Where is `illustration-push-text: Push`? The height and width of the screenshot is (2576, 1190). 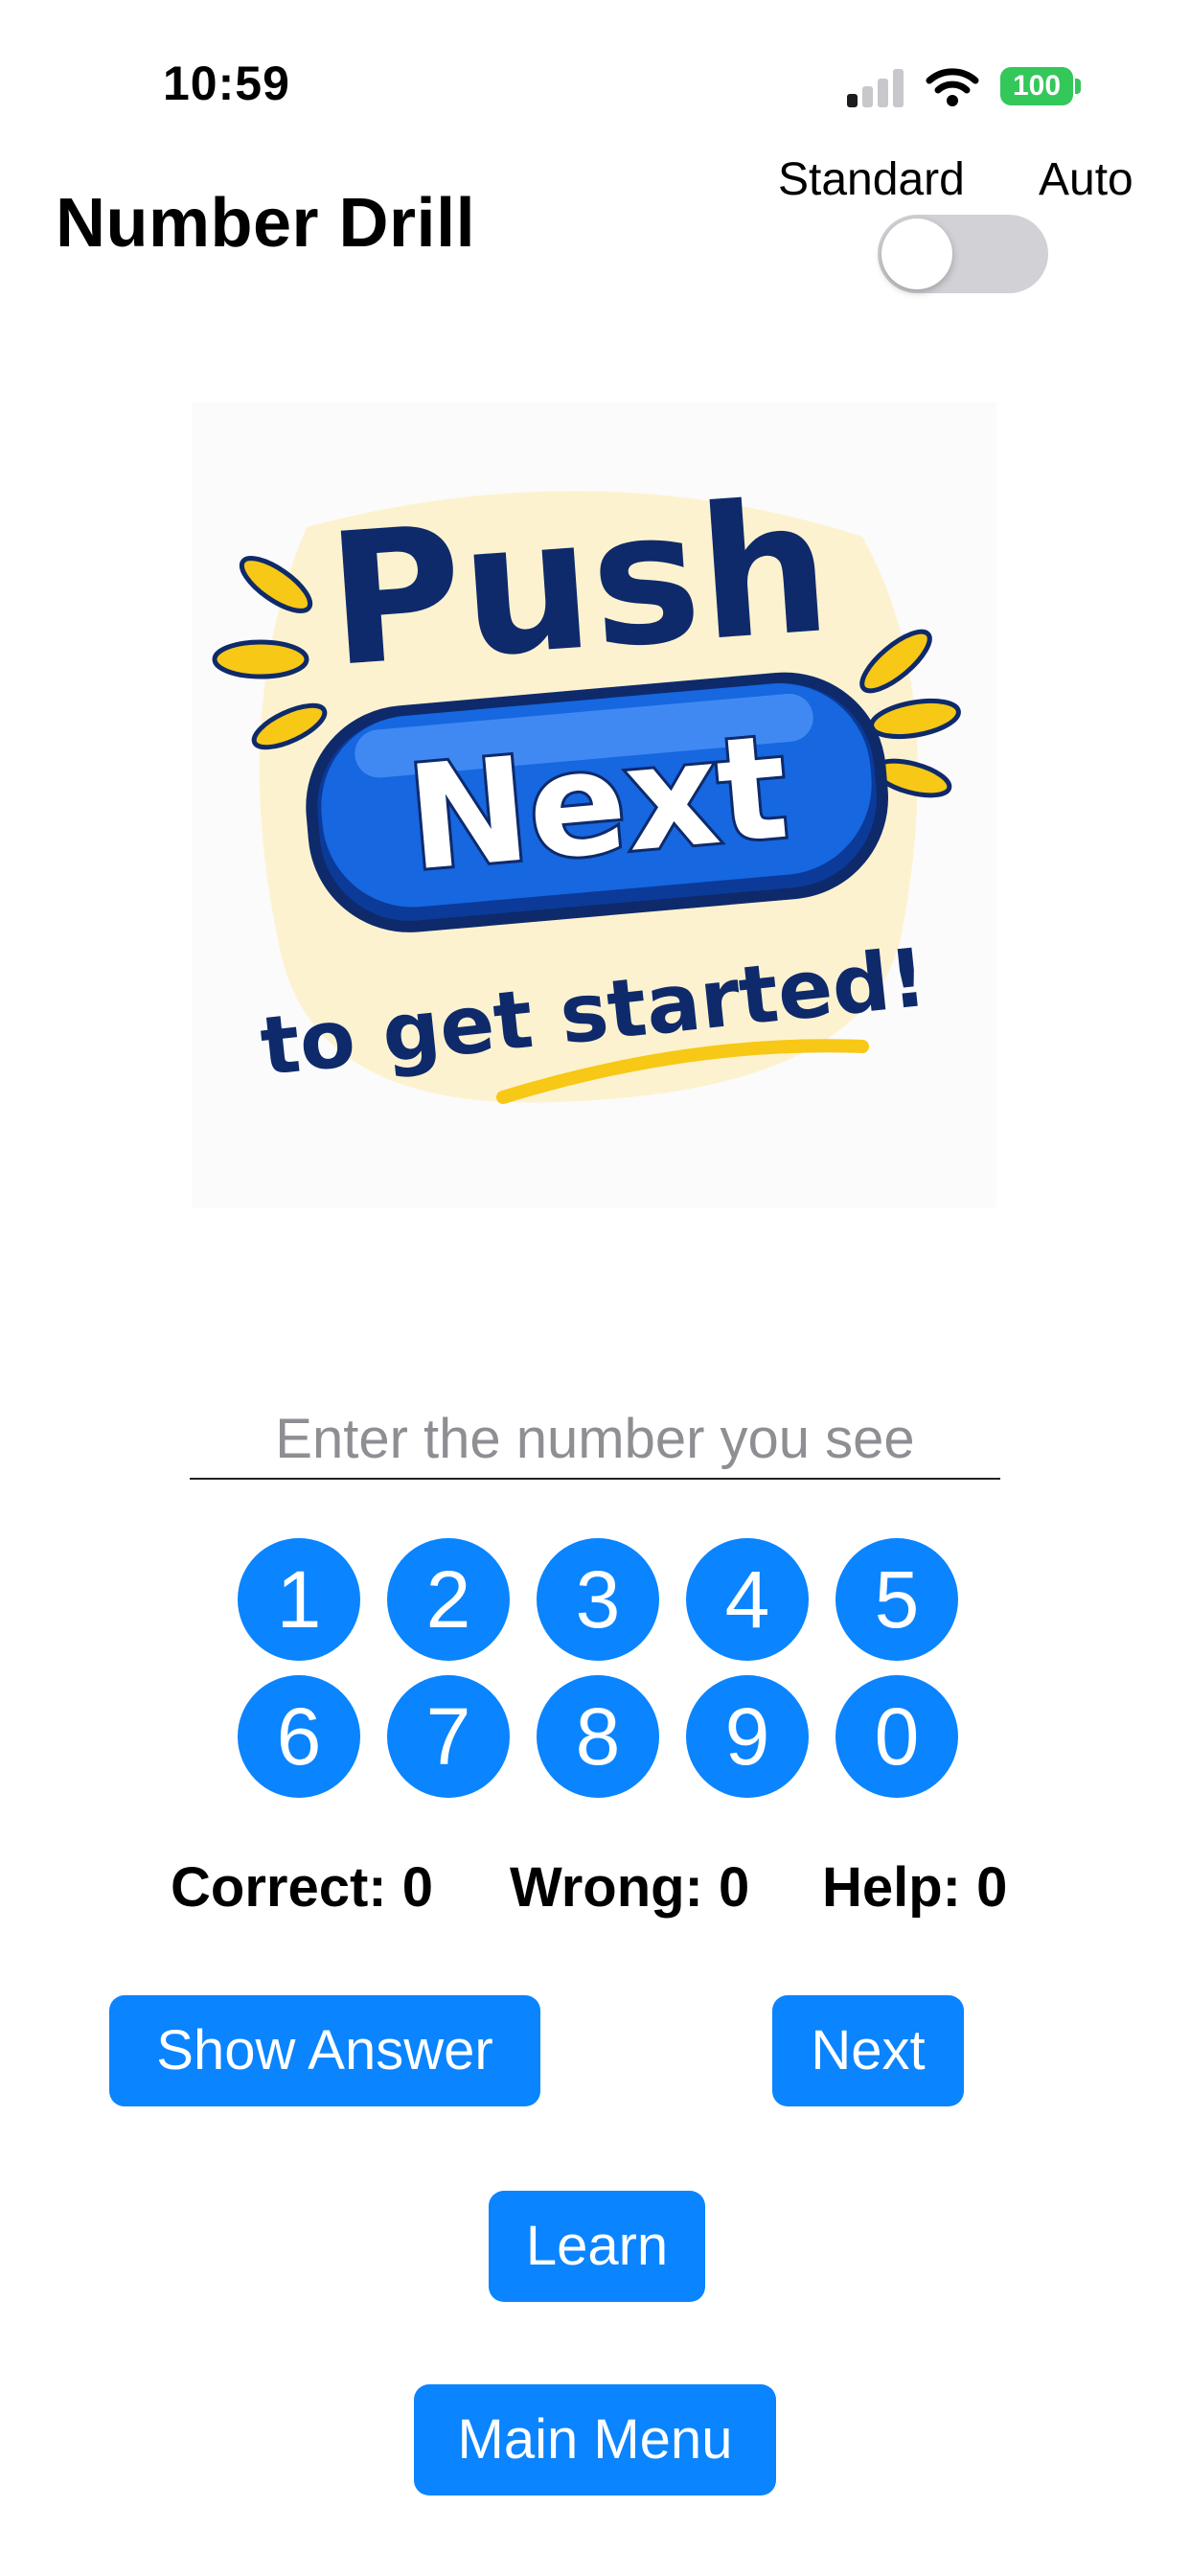 illustration-push-text: Push is located at coordinates (579, 584).